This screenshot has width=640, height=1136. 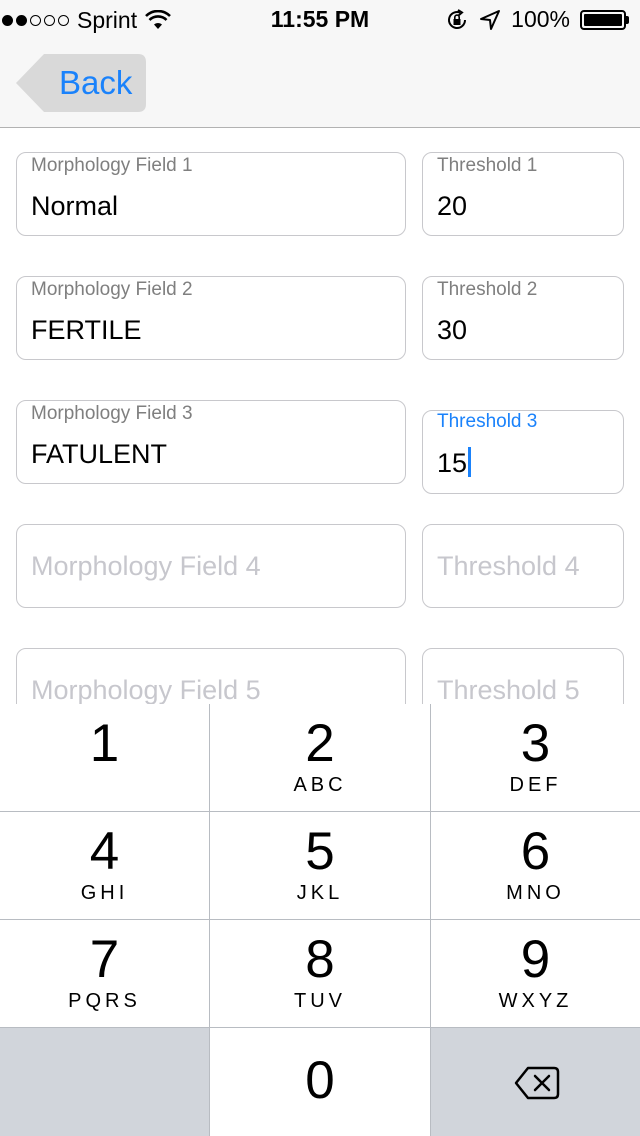 I want to click on battery-percent: 100%, so click(x=540, y=19).